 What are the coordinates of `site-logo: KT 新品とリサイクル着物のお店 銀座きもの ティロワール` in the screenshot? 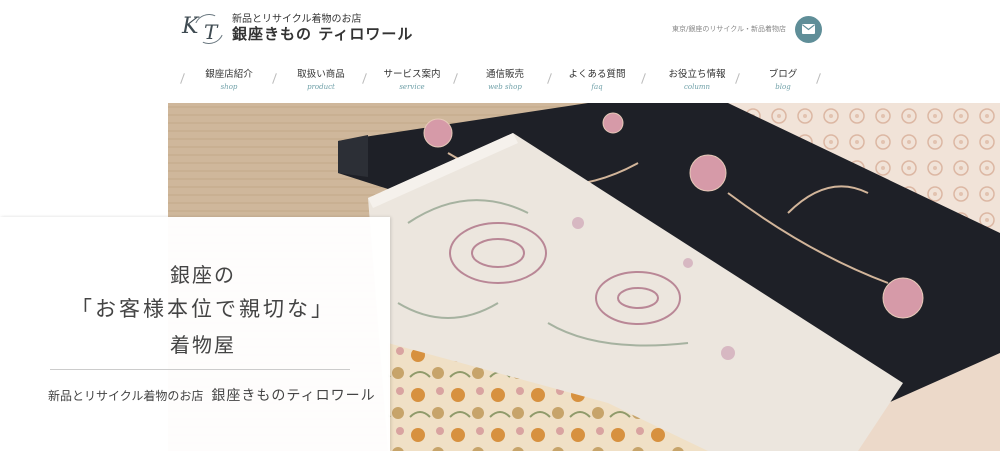 It's located at (305, 29).